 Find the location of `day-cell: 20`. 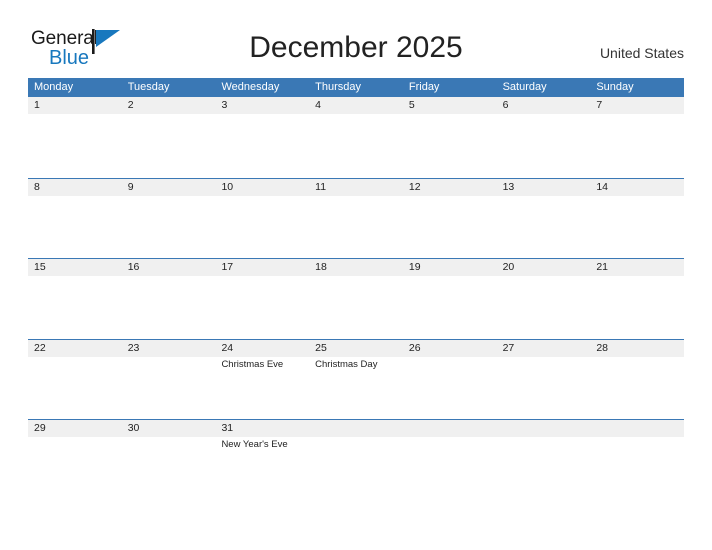

day-cell: 20 is located at coordinates (544, 299).